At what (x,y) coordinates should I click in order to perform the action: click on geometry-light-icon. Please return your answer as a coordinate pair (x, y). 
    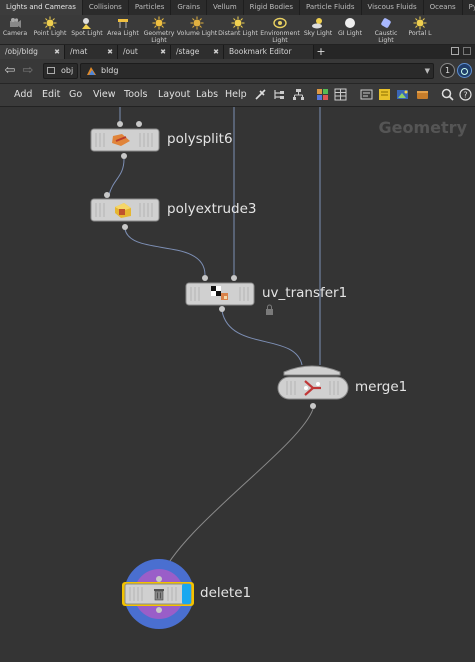
    Looking at the image, I should click on (159, 23).